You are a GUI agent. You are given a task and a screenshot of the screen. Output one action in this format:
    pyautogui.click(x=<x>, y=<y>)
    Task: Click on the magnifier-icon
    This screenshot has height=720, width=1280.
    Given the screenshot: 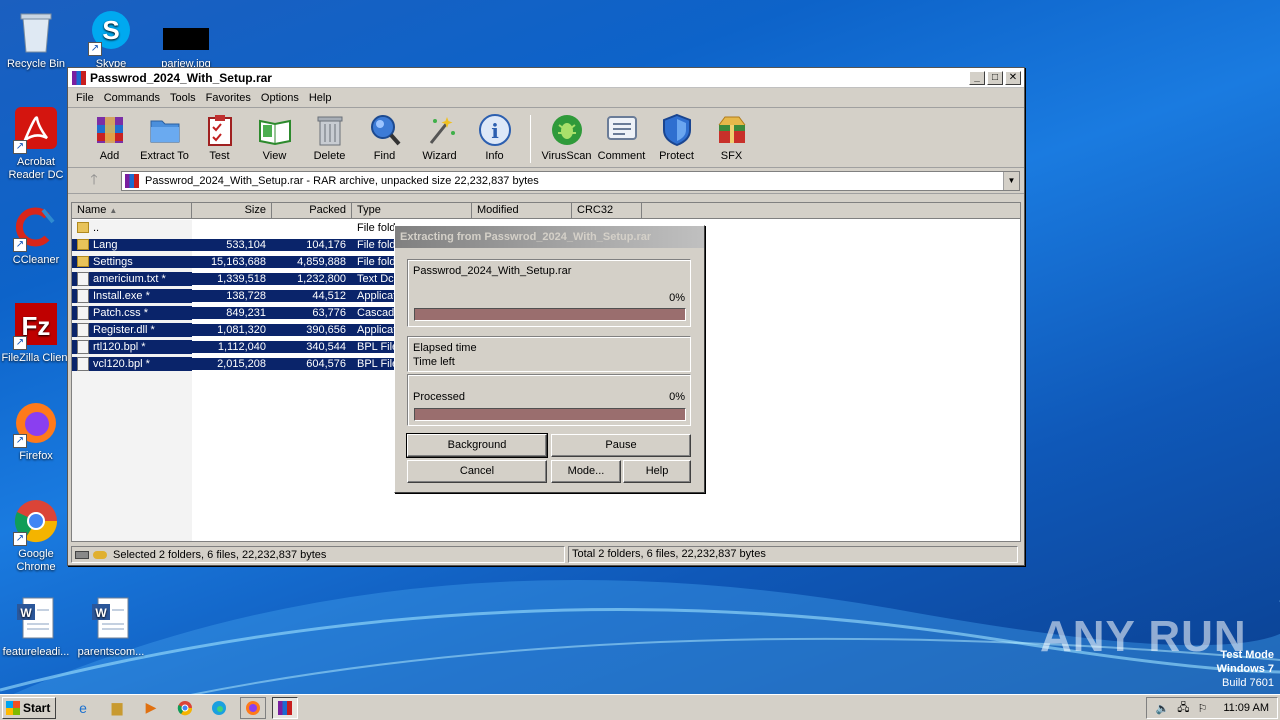 What is the action you would take?
    pyautogui.click(x=385, y=130)
    